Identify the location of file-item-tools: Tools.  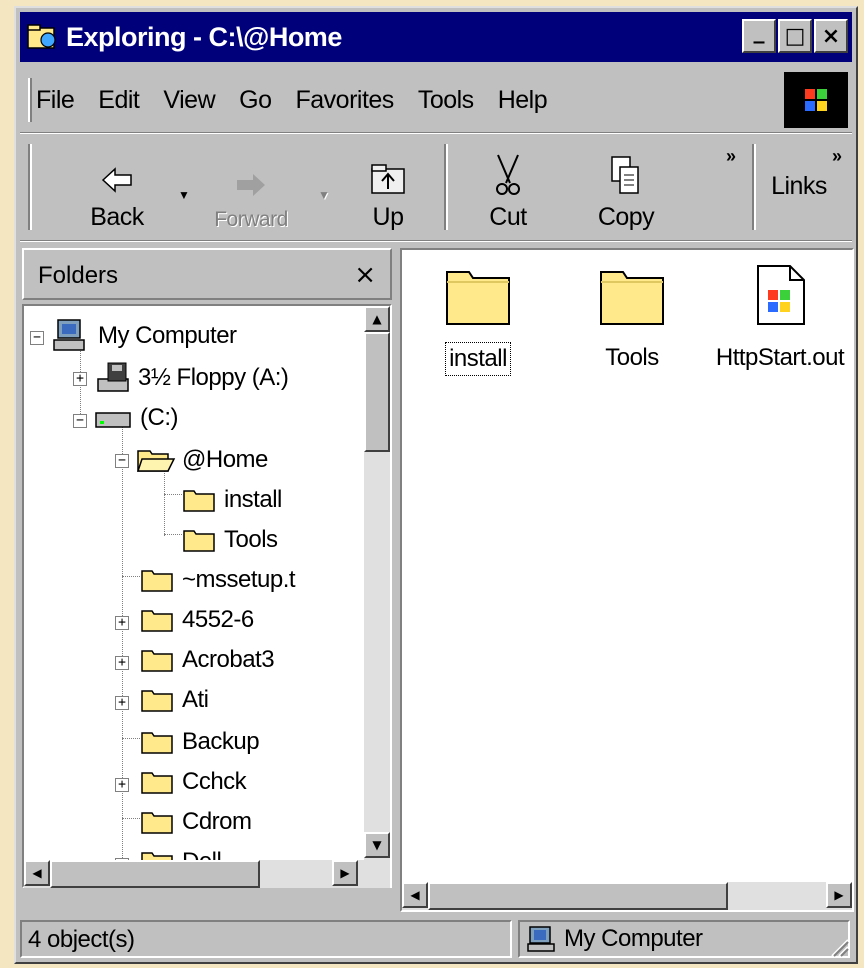
(632, 318).